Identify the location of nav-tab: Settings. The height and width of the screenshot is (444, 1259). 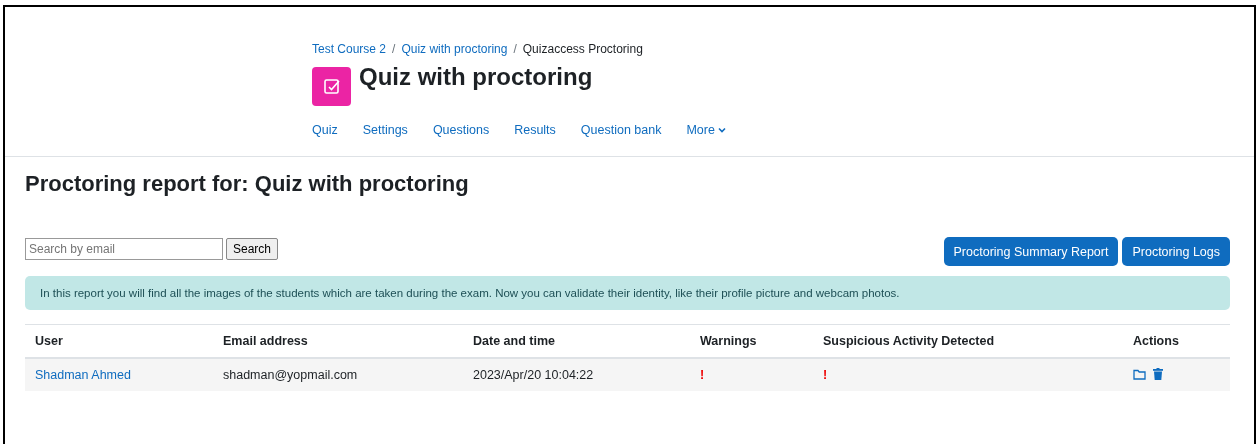
(385, 130).